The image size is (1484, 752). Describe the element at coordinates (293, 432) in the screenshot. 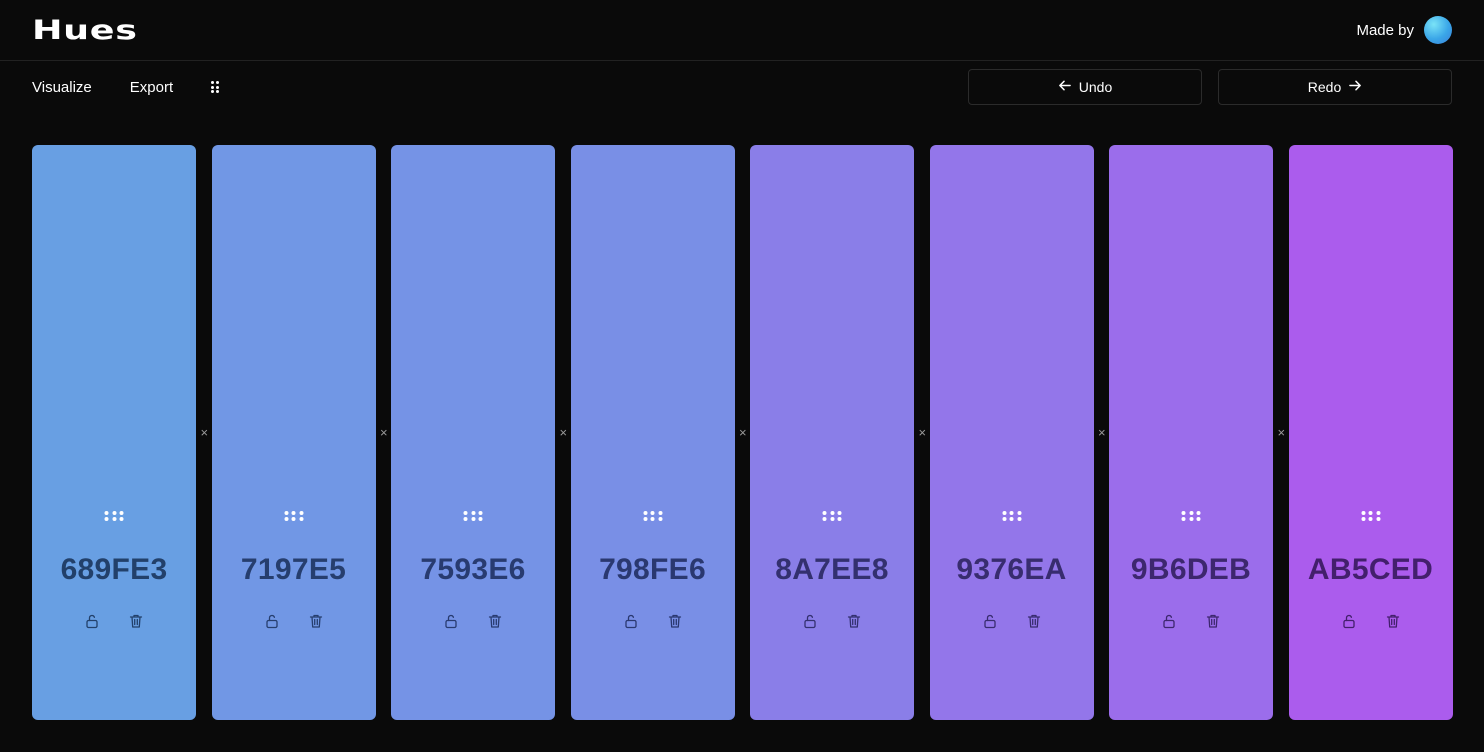

I see `color-swatch: 7197E5` at that location.